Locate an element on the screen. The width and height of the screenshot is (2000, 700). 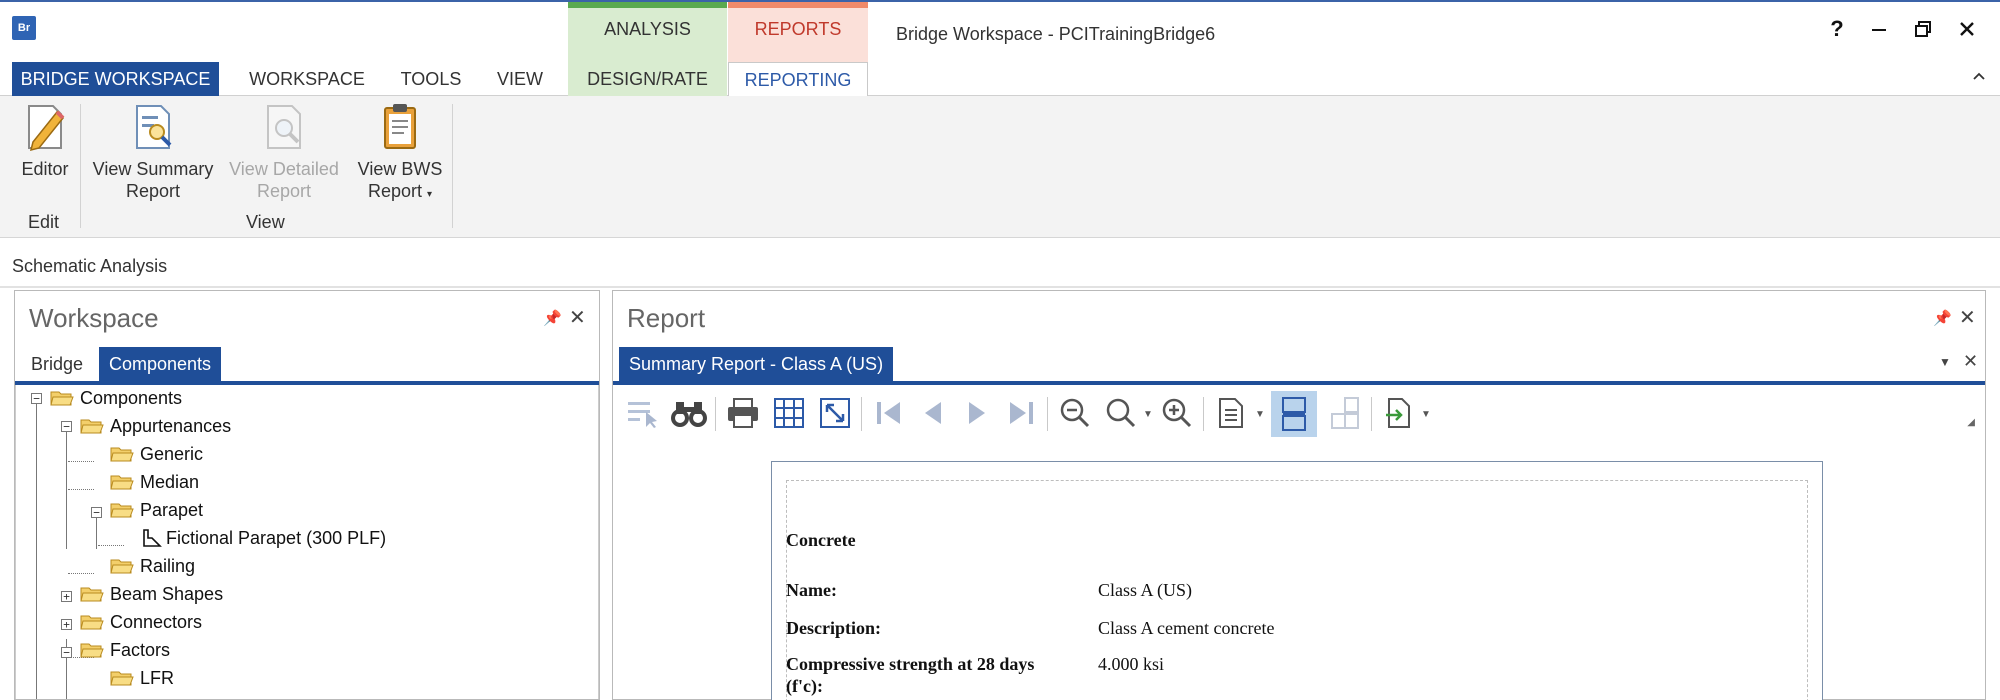
report-label-compressive-strength: Compressive strength at 28 days is located at coordinates (910, 664).